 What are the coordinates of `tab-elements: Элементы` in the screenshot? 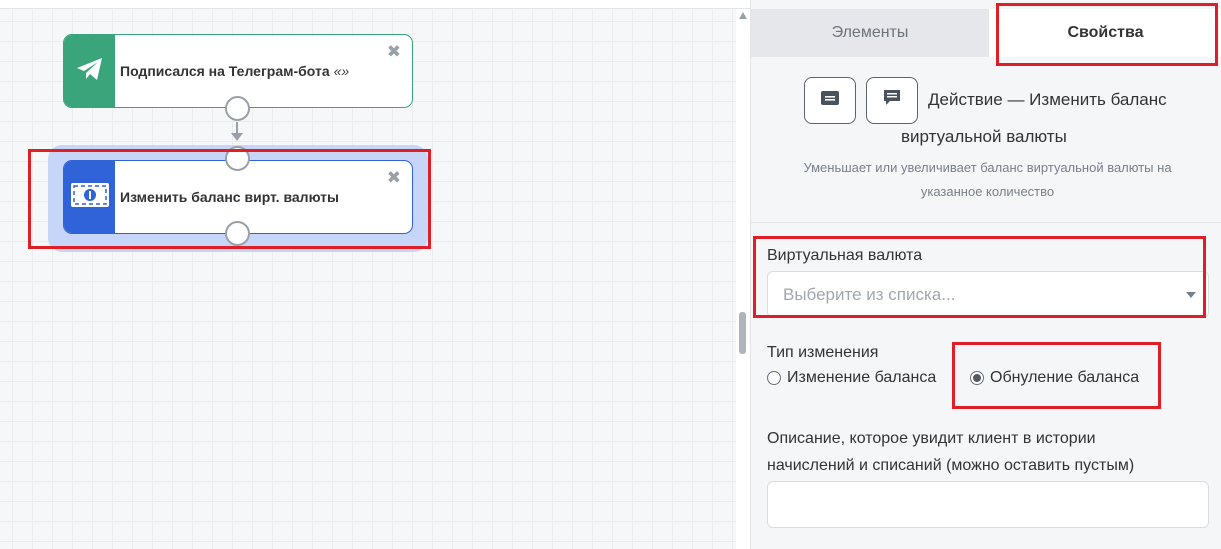 It's located at (870, 33).